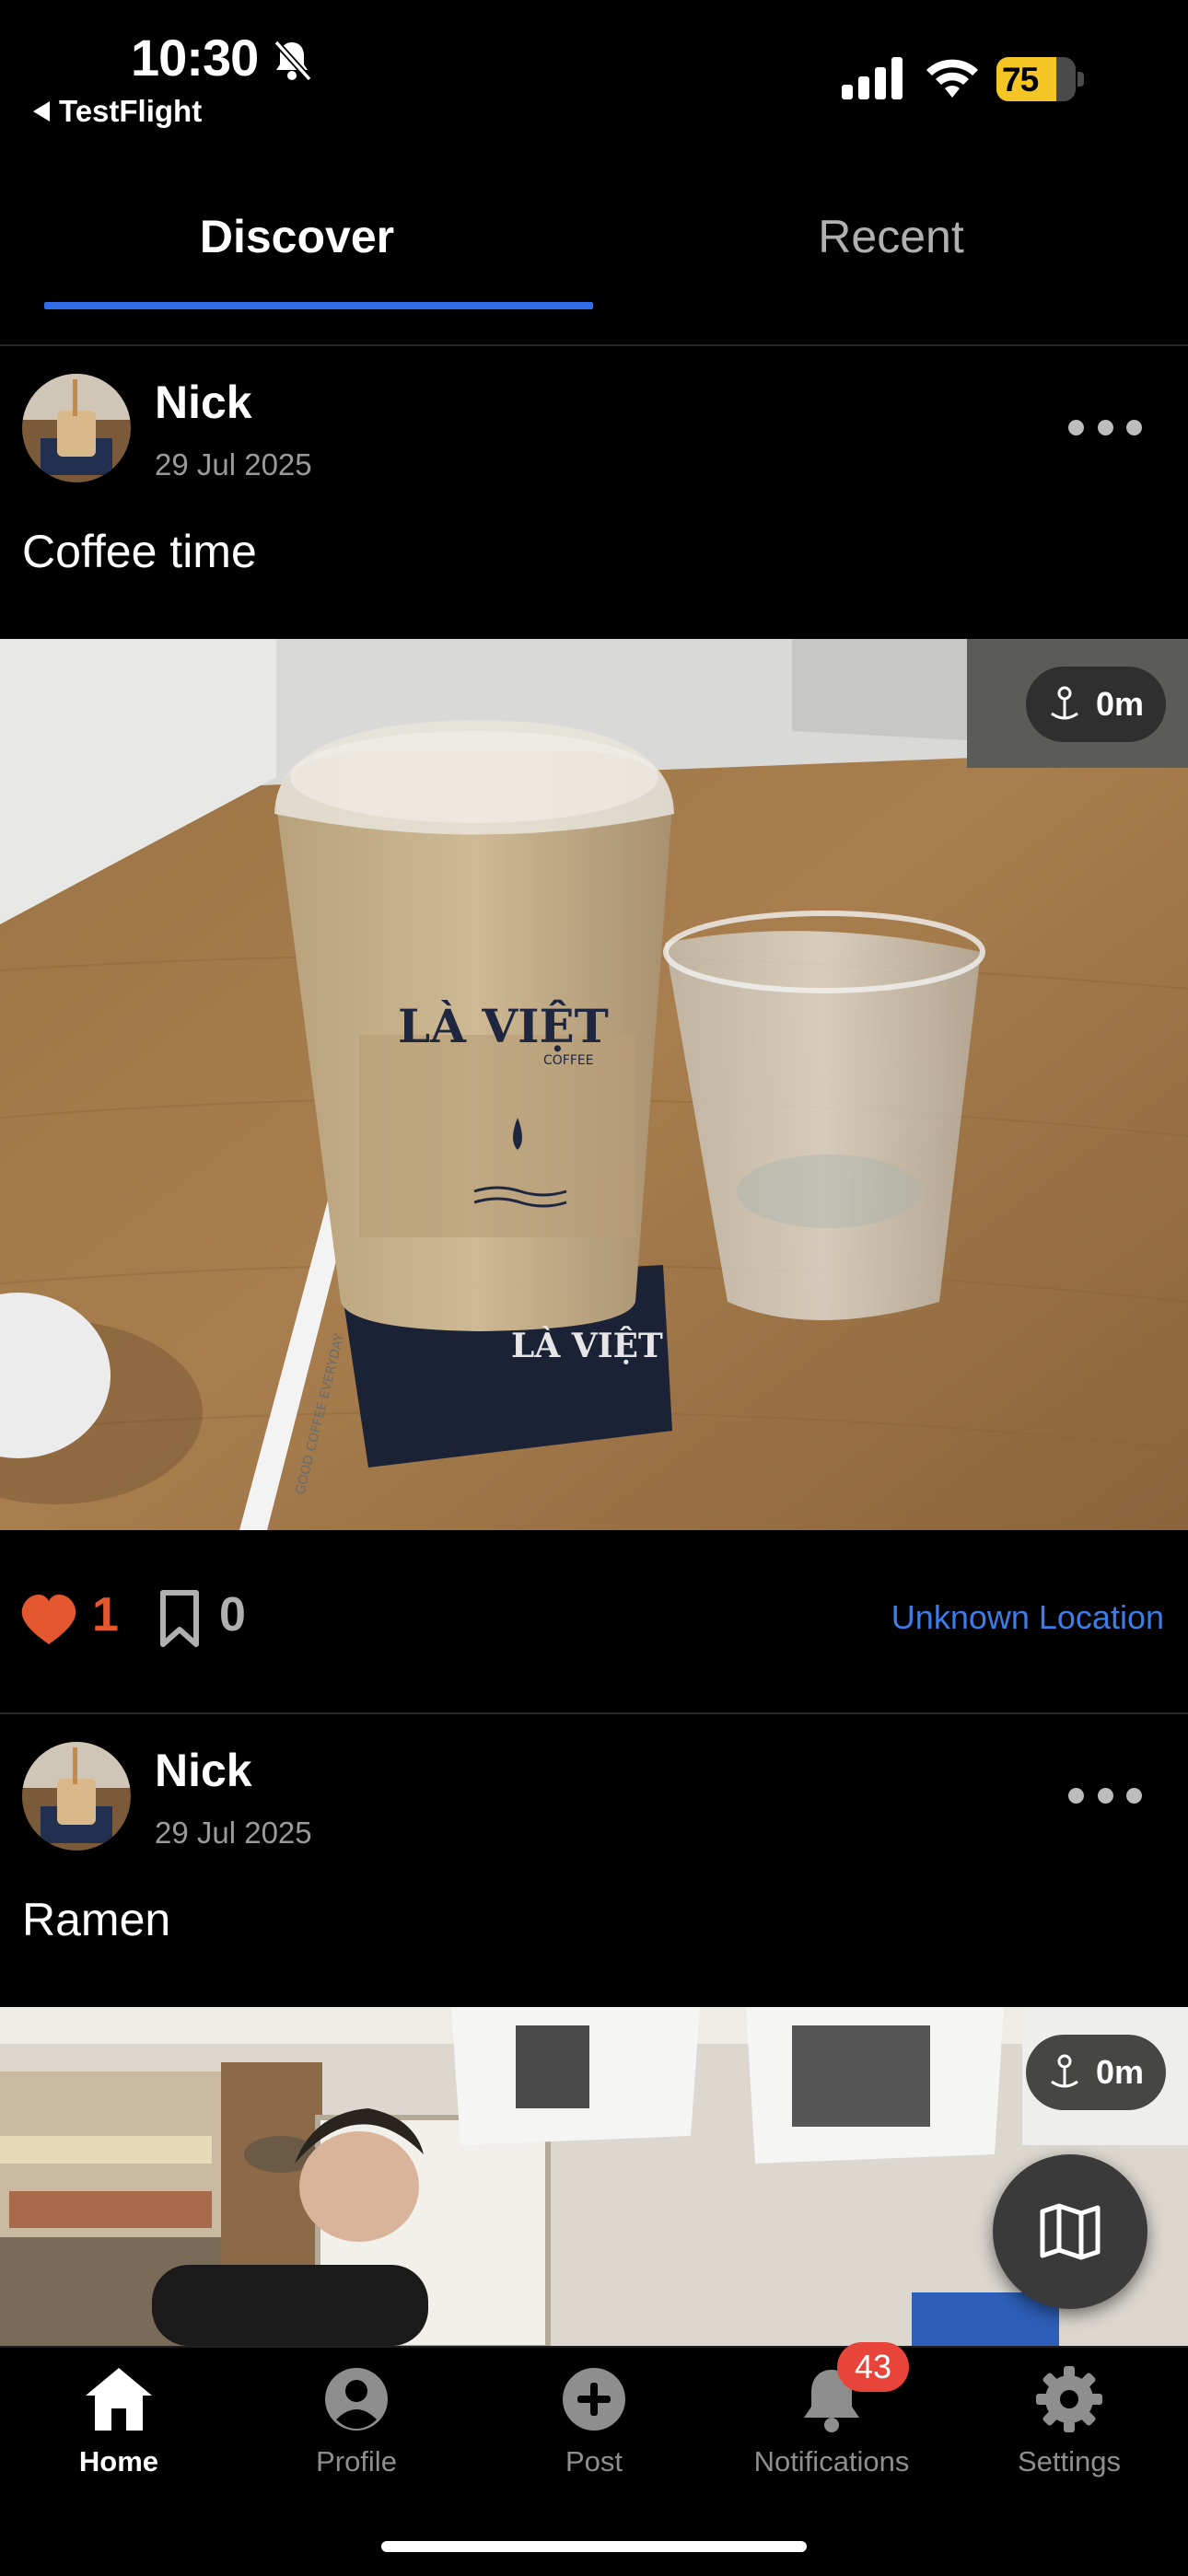 The width and height of the screenshot is (1188, 2576). What do you see at coordinates (232, 1615) in the screenshot?
I see `save-count: 0` at bounding box center [232, 1615].